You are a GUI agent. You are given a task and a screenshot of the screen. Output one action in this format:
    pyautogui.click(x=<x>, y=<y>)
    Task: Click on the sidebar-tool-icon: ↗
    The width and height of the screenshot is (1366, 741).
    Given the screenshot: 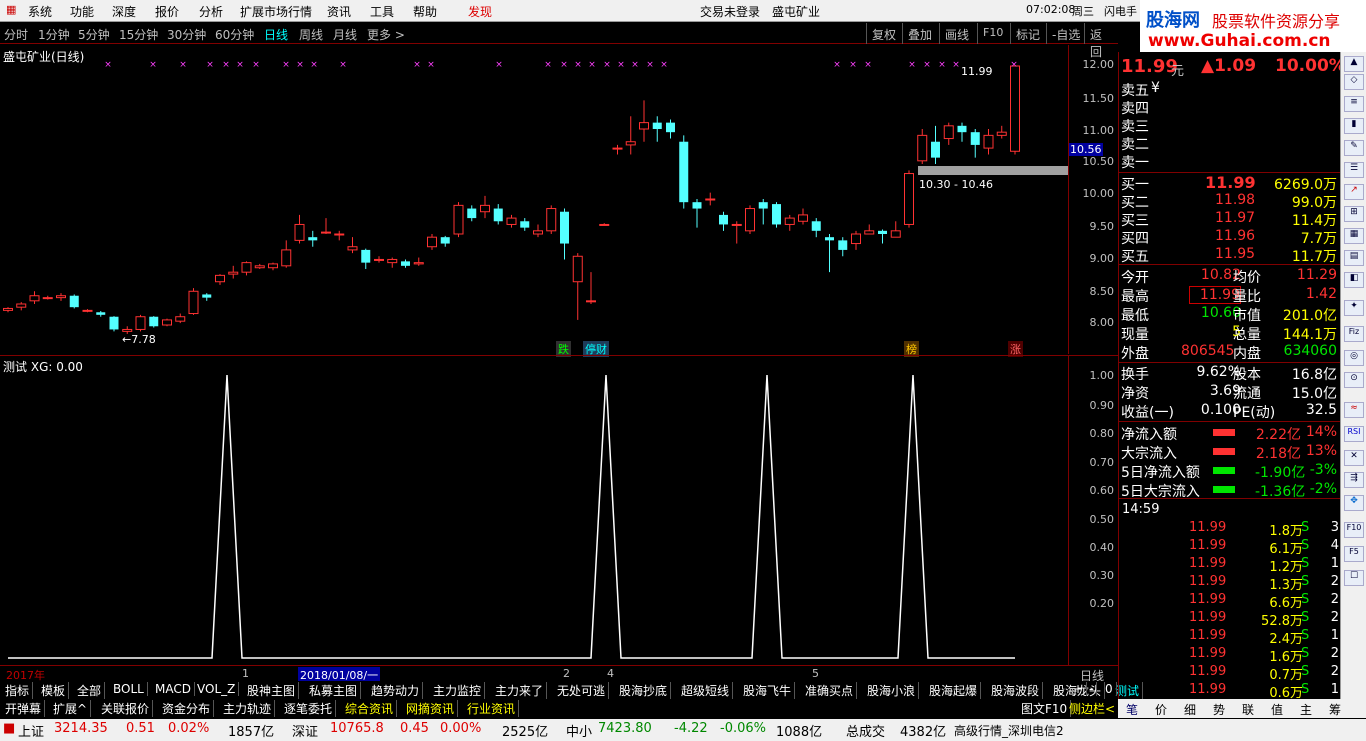 What is the action you would take?
    pyautogui.click(x=1354, y=192)
    